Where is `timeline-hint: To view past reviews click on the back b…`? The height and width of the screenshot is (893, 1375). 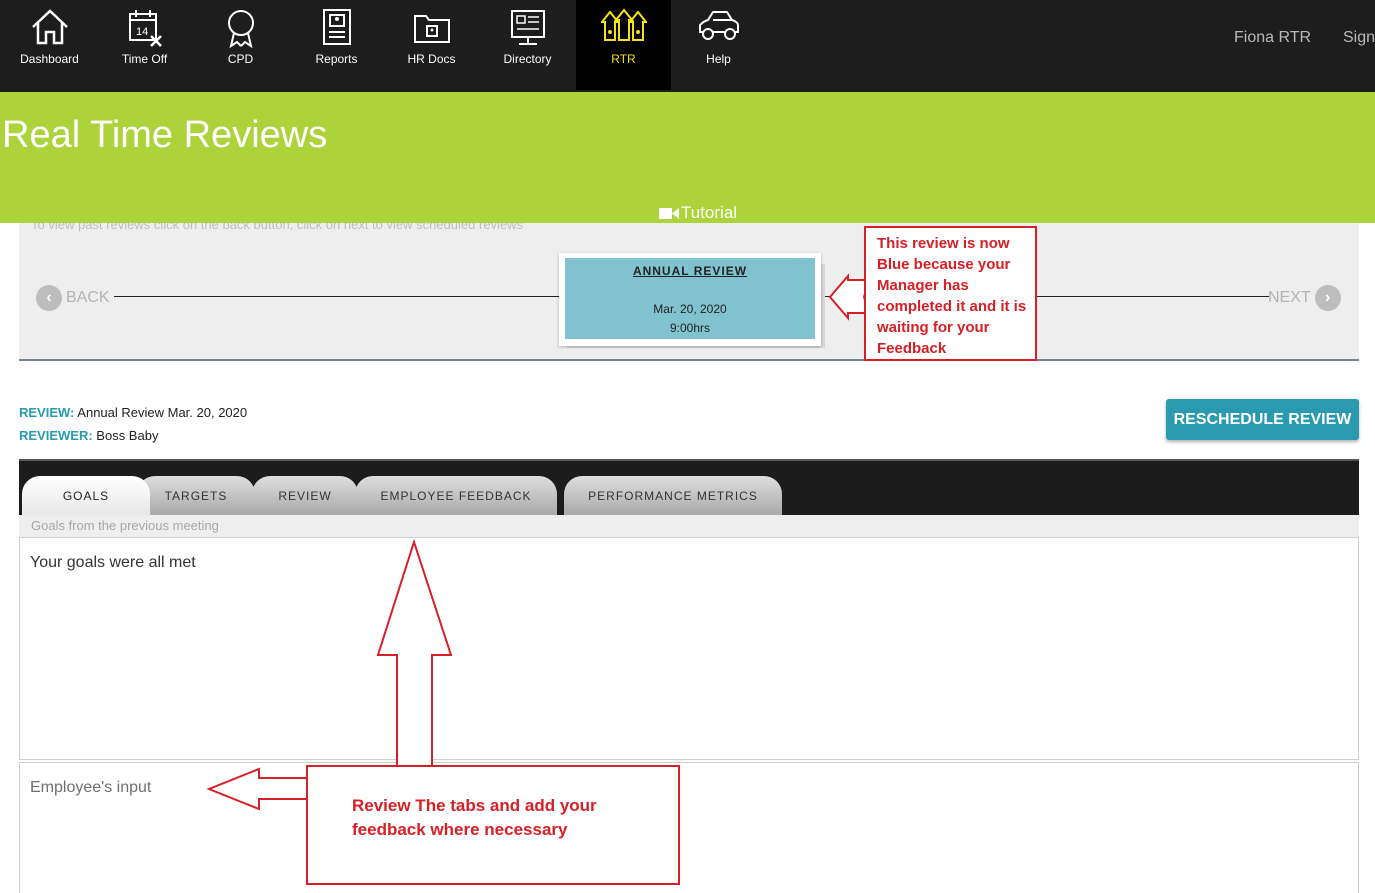 timeline-hint: To view past reviews click on the back b… is located at coordinates (277, 227).